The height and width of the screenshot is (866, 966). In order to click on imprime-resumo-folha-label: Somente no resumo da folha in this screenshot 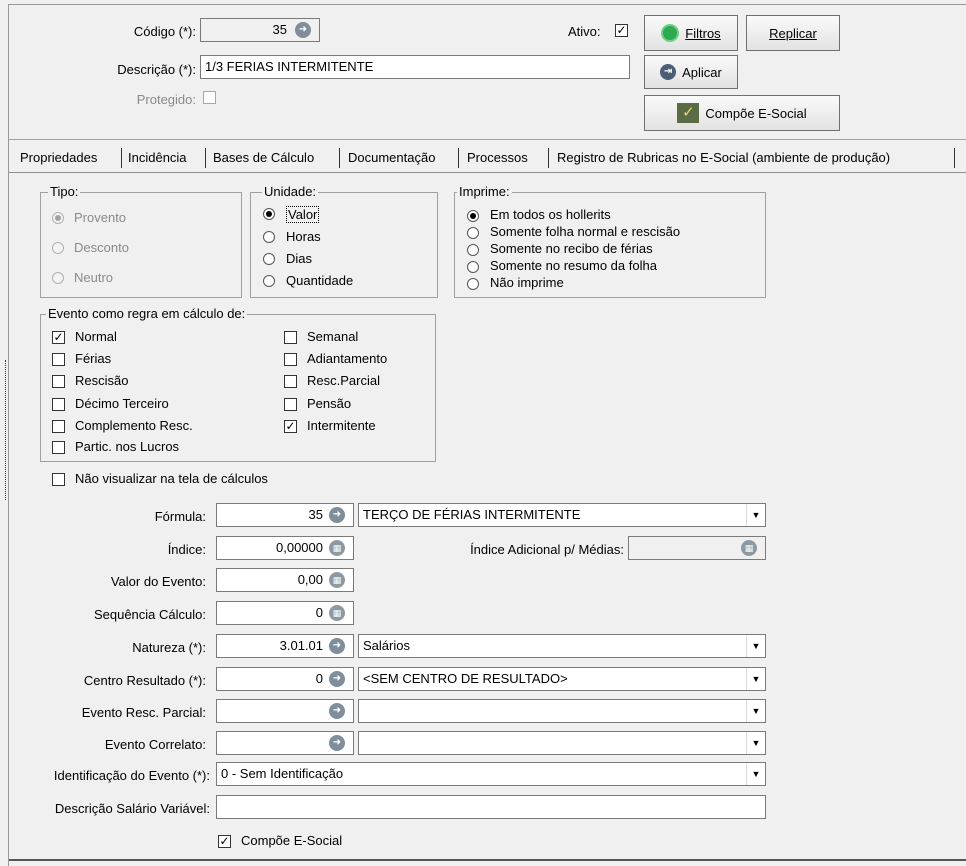, I will do `click(573, 265)`.